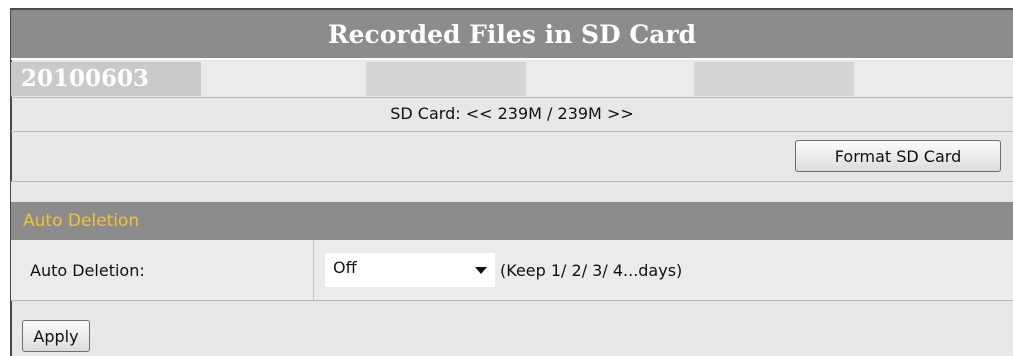 The width and height of the screenshot is (1013, 356). What do you see at coordinates (481, 270) in the screenshot?
I see `chevron-down-icon` at bounding box center [481, 270].